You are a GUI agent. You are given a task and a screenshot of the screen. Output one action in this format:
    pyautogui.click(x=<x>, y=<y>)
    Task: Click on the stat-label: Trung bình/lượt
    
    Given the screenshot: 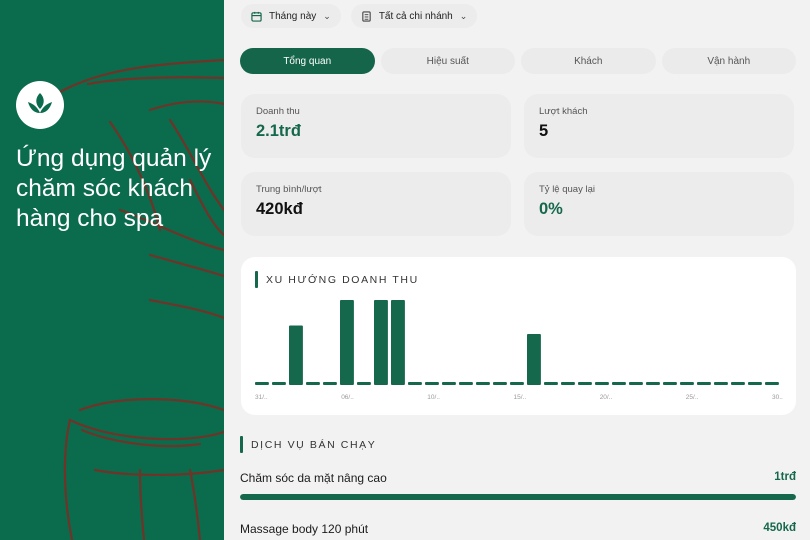 What is the action you would take?
    pyautogui.click(x=289, y=189)
    